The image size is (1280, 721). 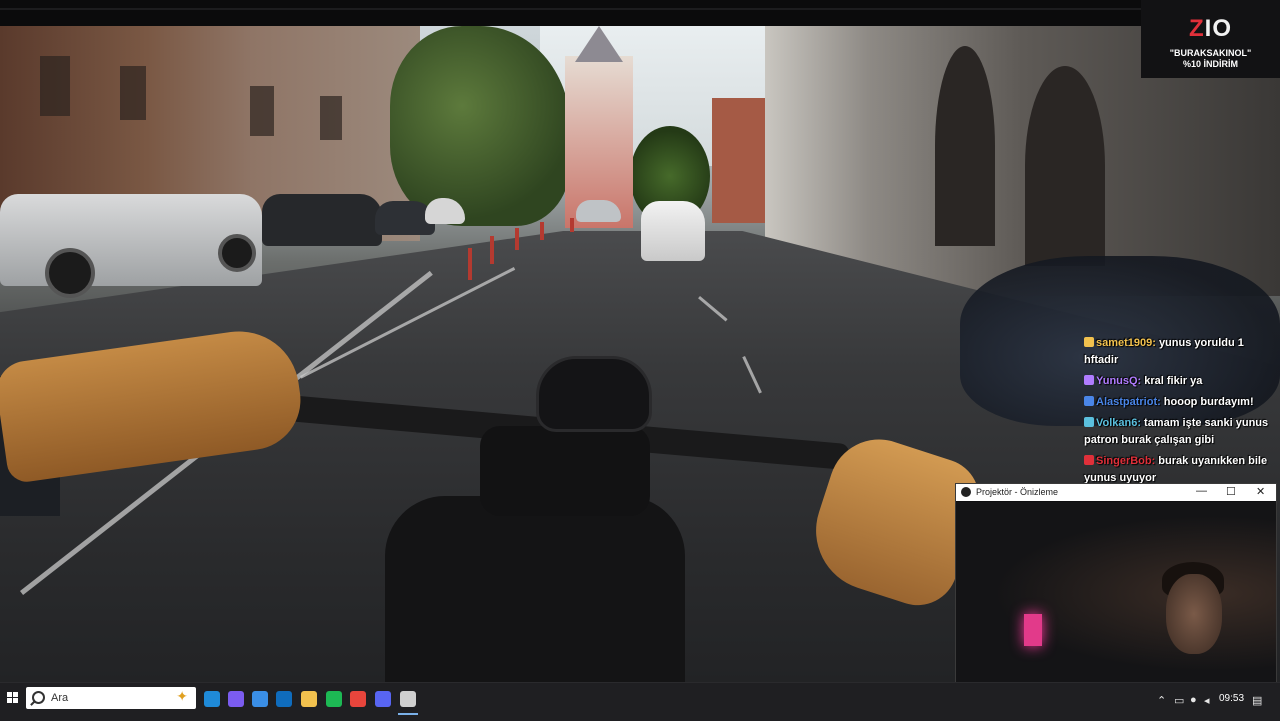 What do you see at coordinates (1017, 492) in the screenshot?
I see `projector-title: Projektör - Önizleme` at bounding box center [1017, 492].